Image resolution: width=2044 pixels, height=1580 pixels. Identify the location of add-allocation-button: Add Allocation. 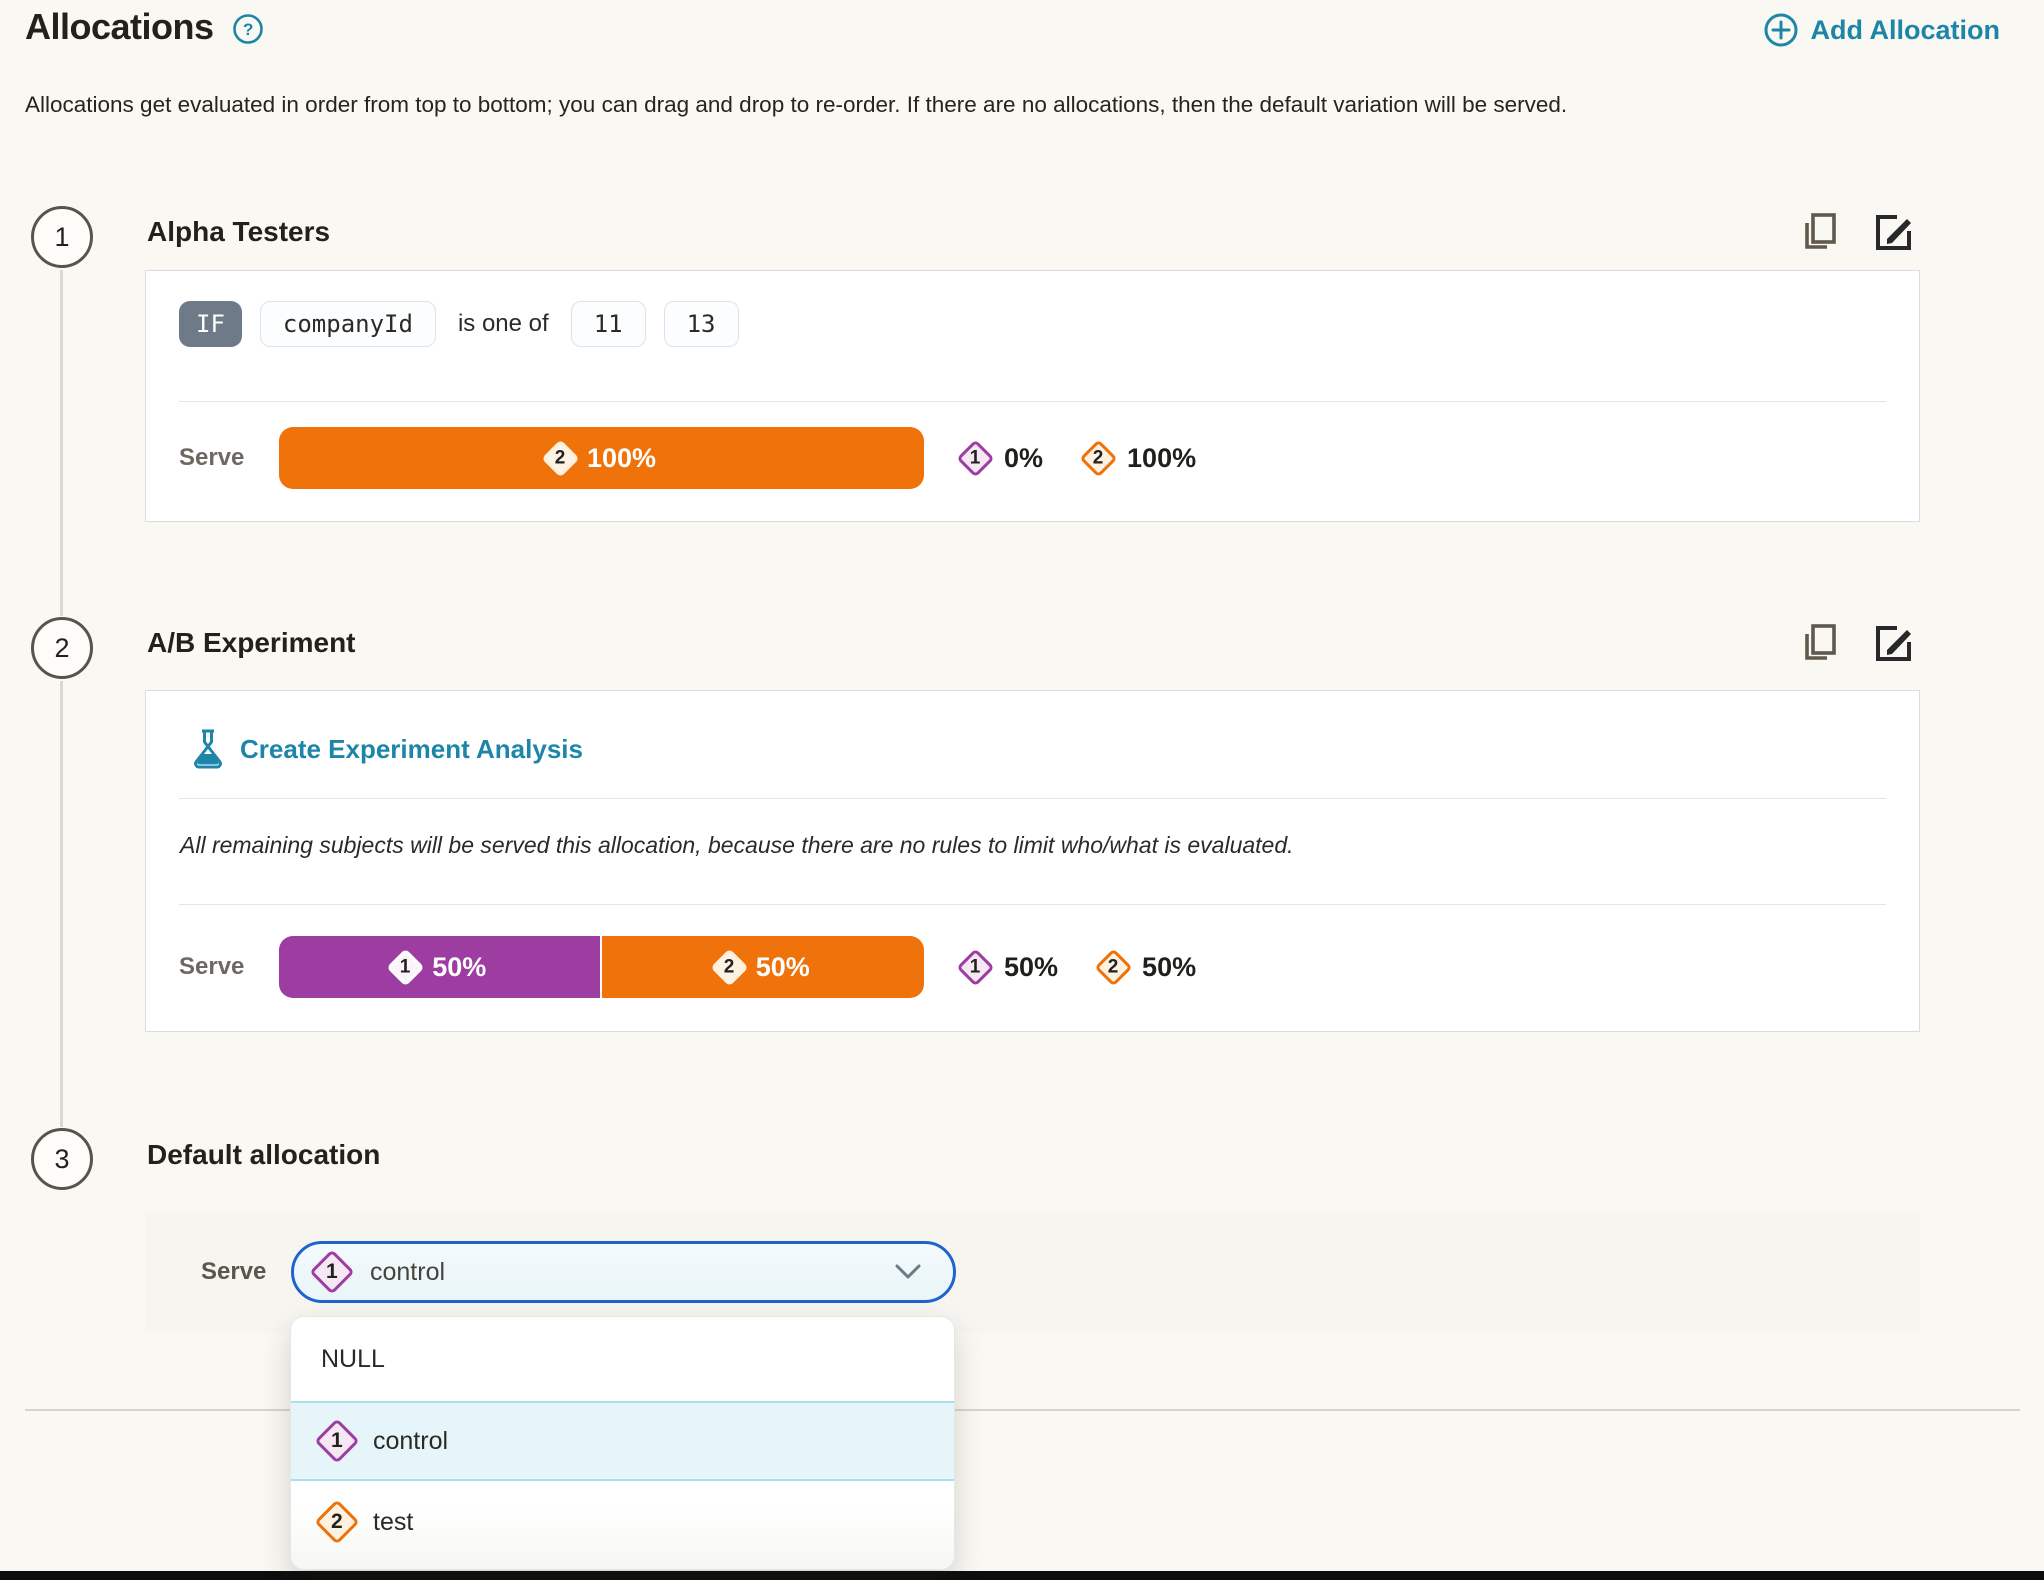
(1882, 30).